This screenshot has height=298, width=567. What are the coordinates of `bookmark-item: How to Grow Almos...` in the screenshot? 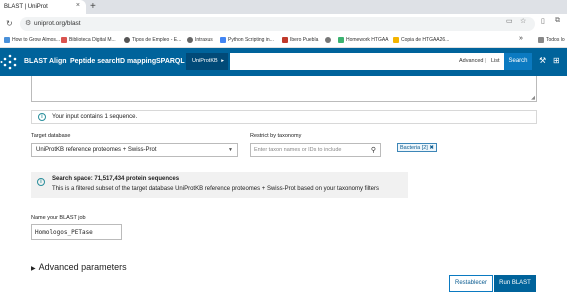 It's located at (32, 40).